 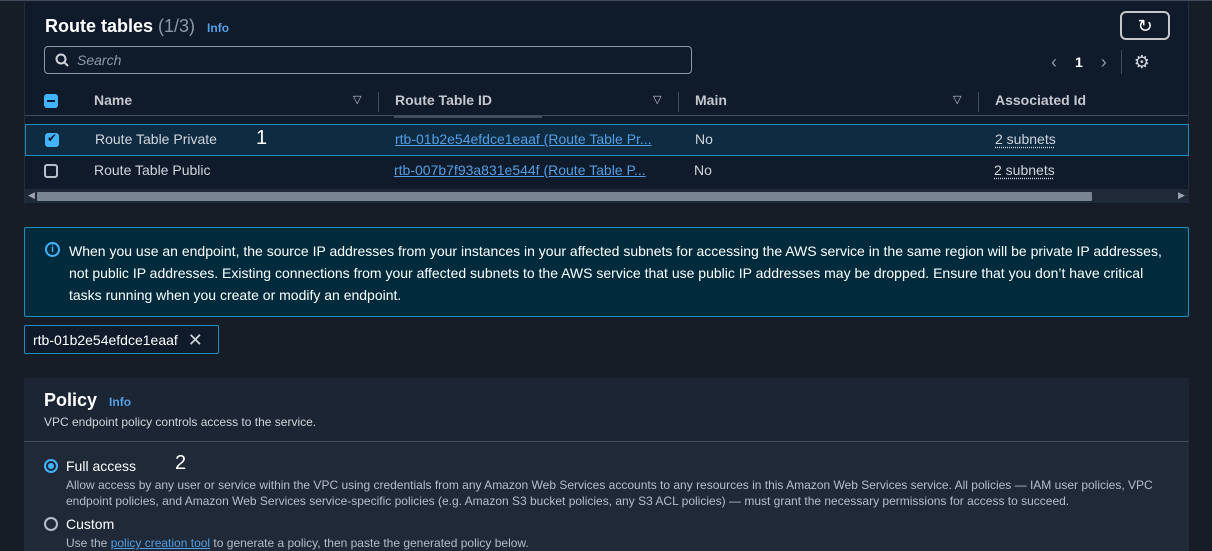 What do you see at coordinates (31, 195) in the screenshot?
I see `scroll-left-icon: ◀` at bounding box center [31, 195].